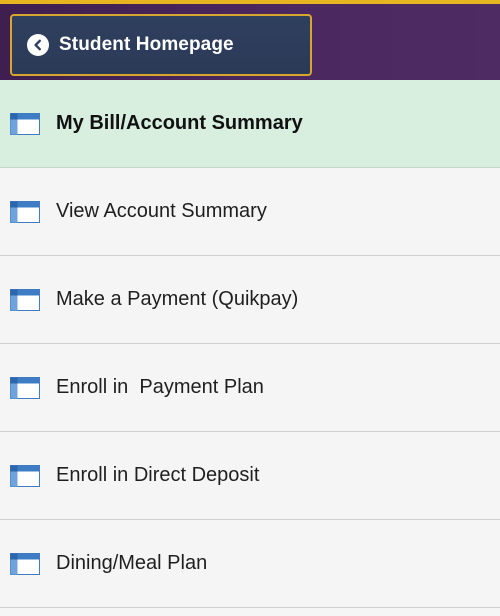 The image size is (500, 616). I want to click on student-homepage-button: Student Homepage, so click(161, 45).